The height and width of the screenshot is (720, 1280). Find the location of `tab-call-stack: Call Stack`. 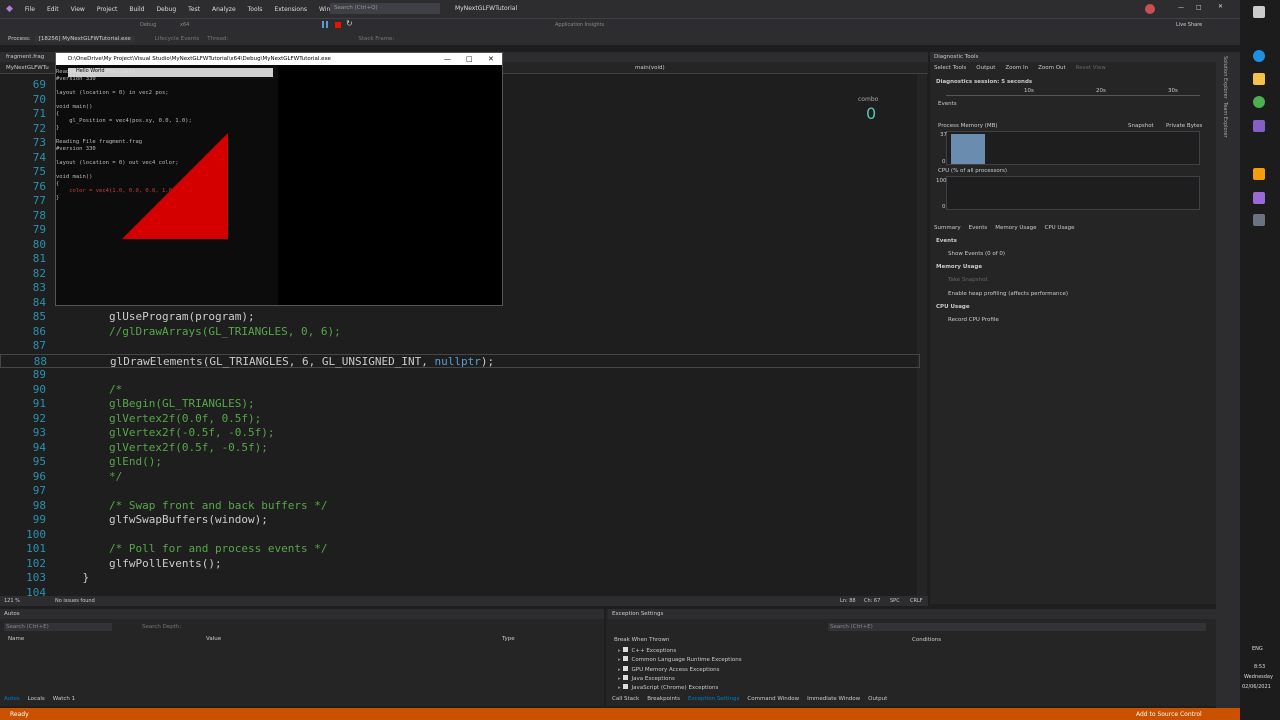

tab-call-stack: Call Stack is located at coordinates (625, 699).